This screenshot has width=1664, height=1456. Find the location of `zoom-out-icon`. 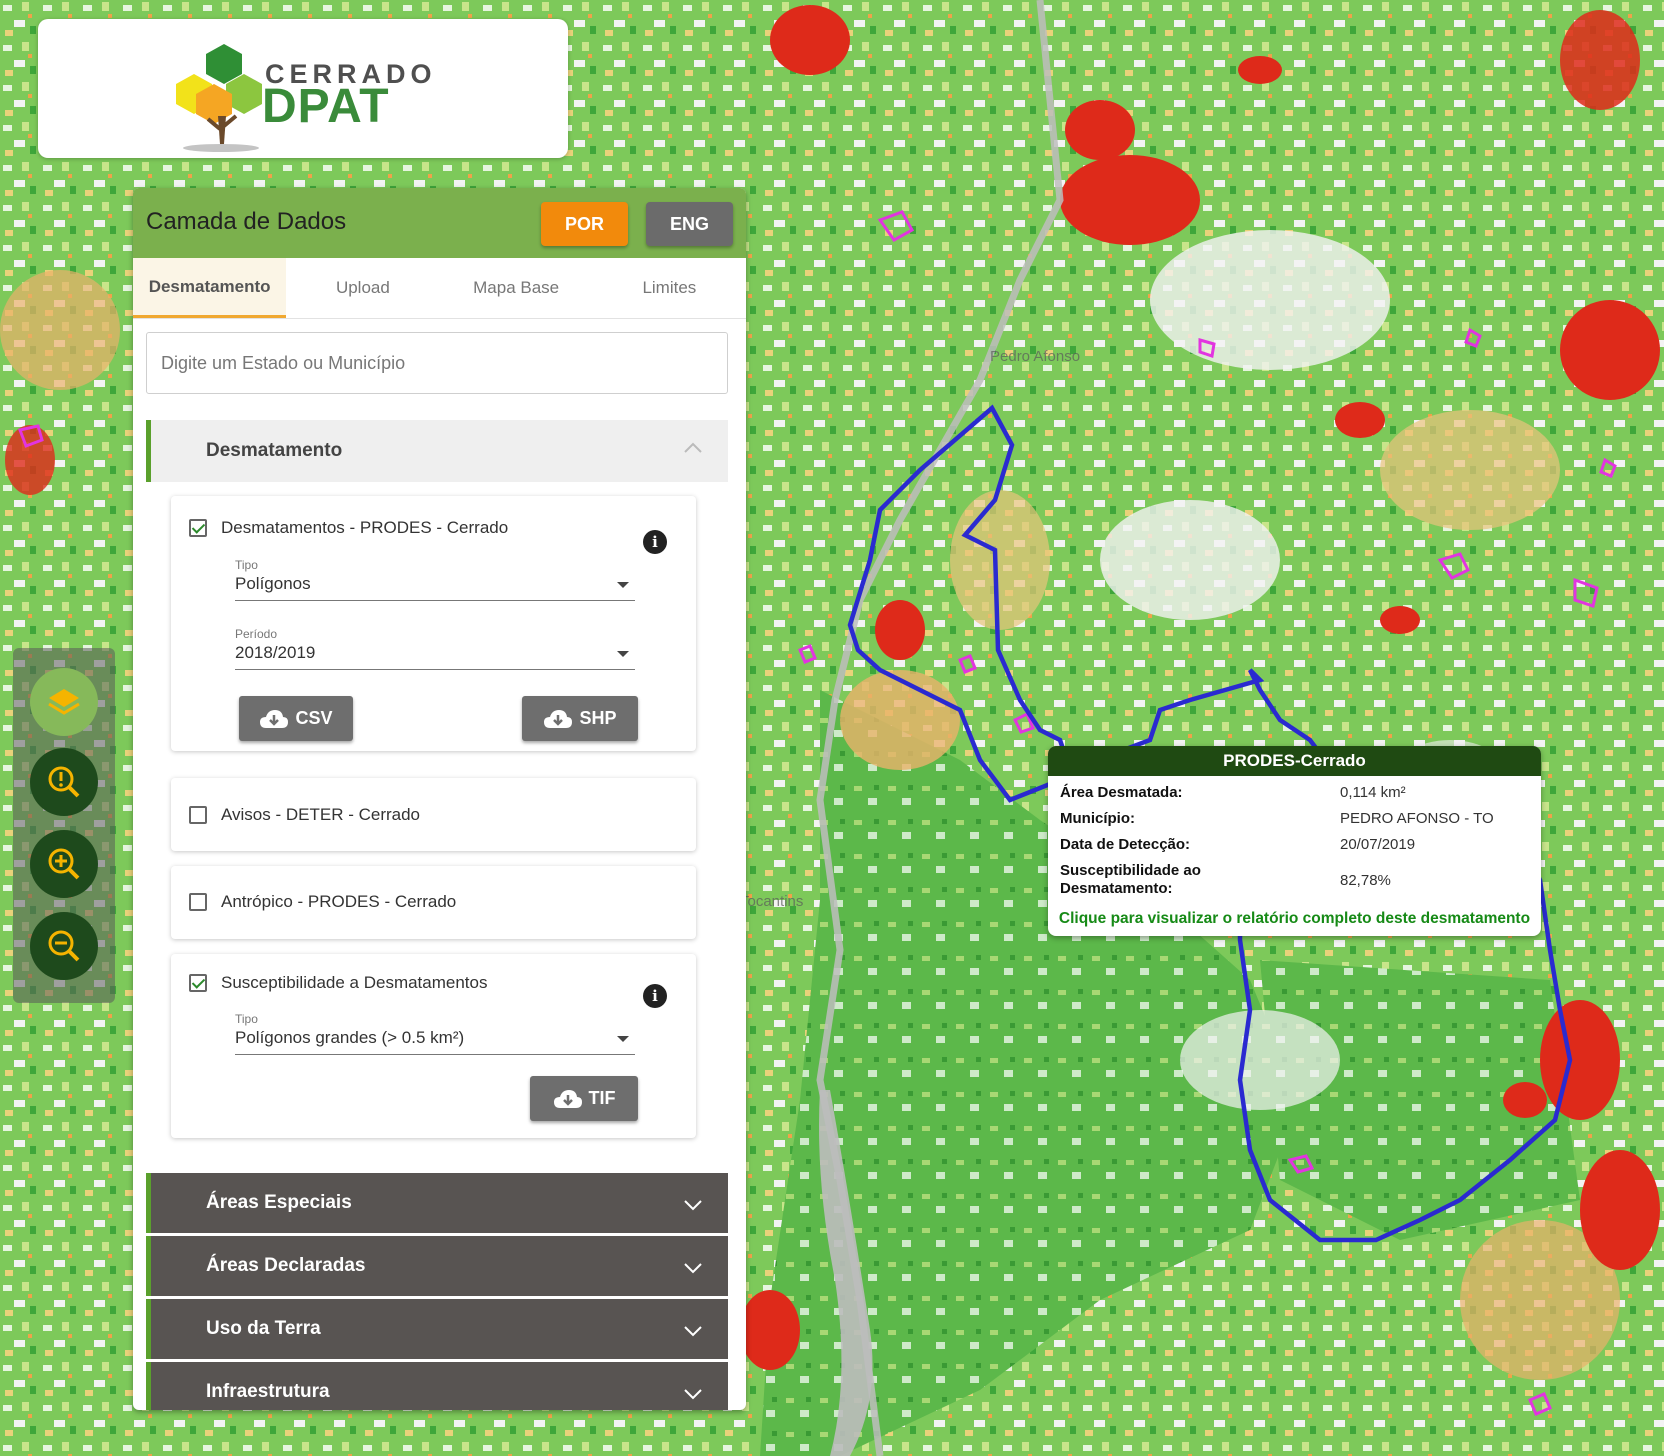

zoom-out-icon is located at coordinates (64, 946).